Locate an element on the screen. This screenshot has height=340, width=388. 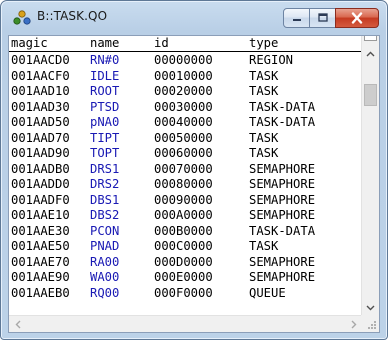
table-row: 001AAE30 PCON 000B0000 TASK-DATA is located at coordinates (185, 232).